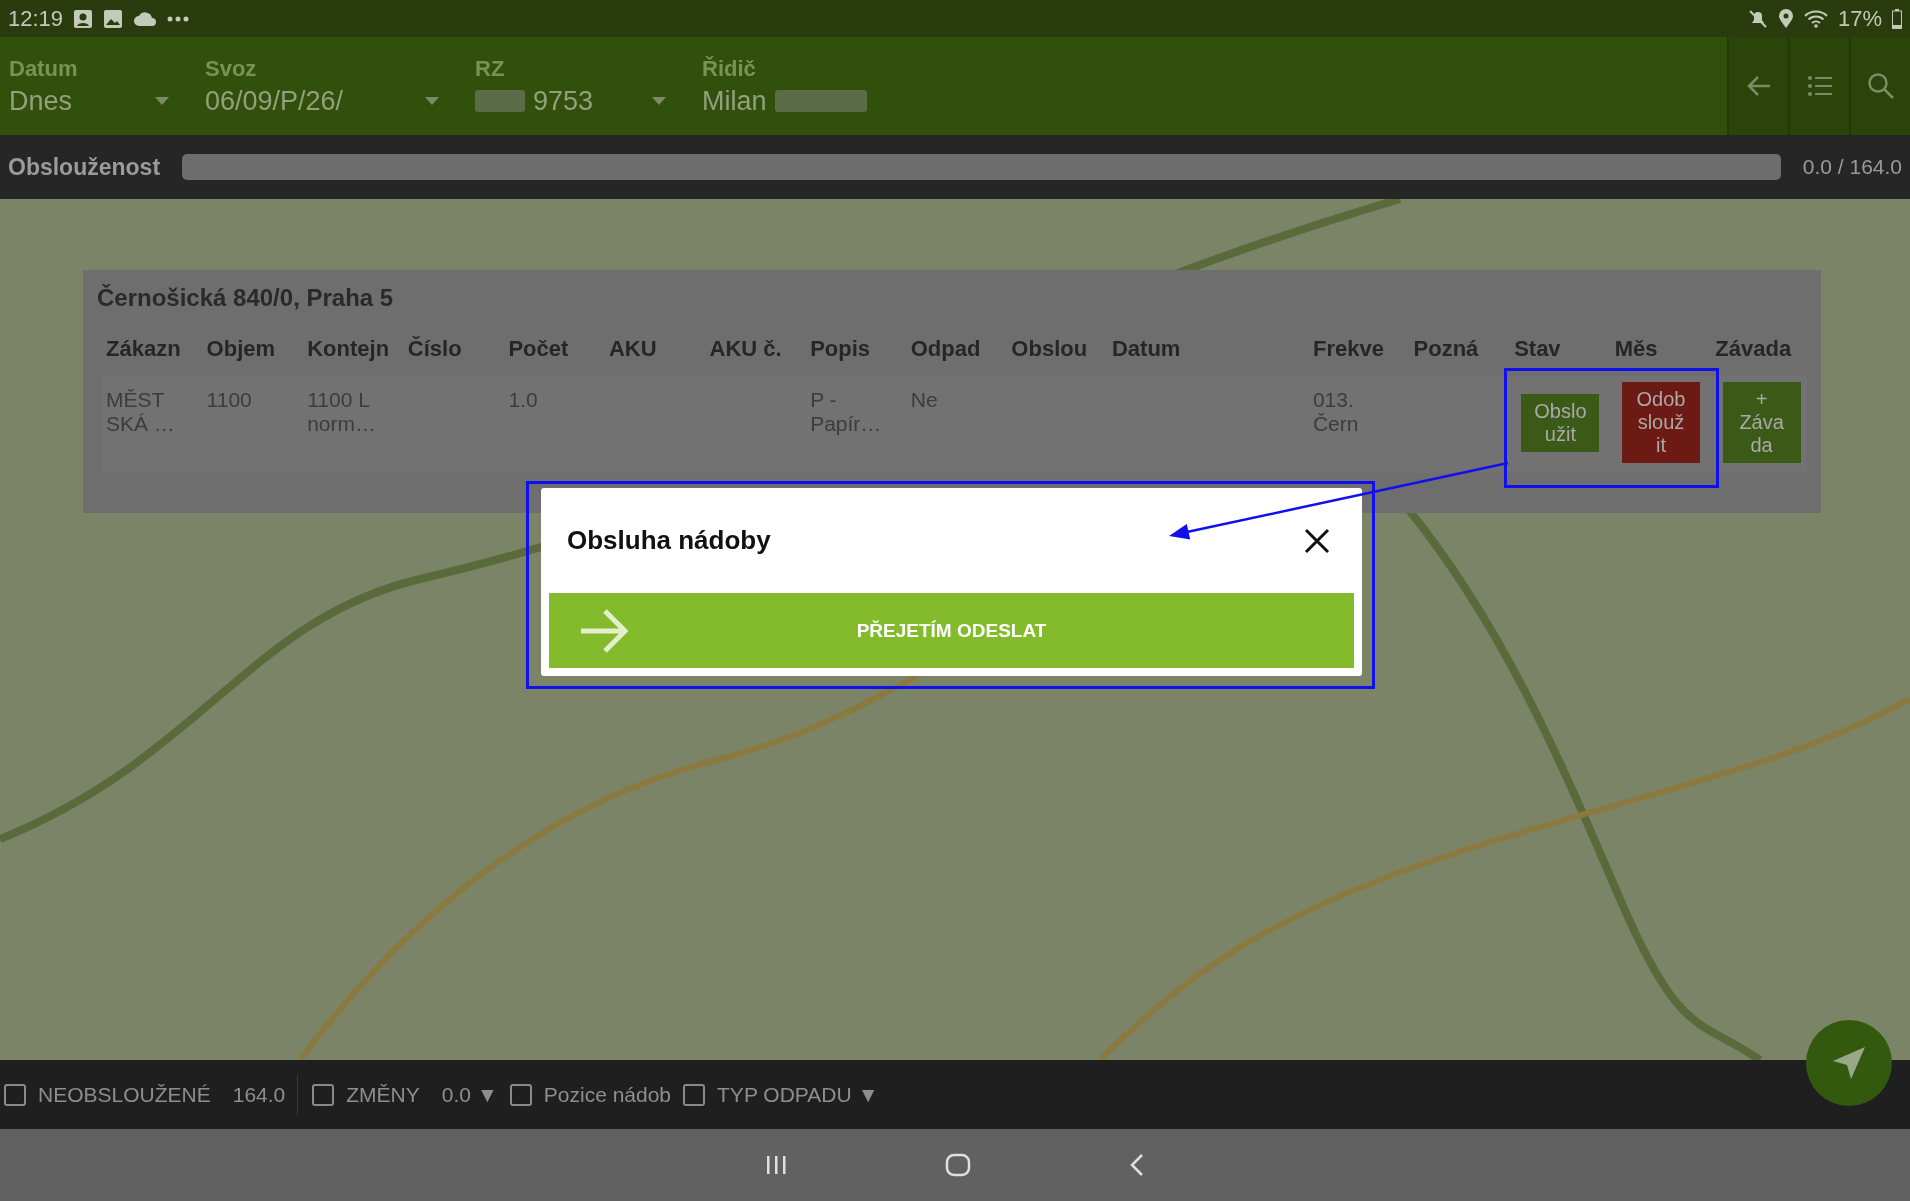  What do you see at coordinates (745, 349) in the screenshot?
I see `column-header: AKU č.` at bounding box center [745, 349].